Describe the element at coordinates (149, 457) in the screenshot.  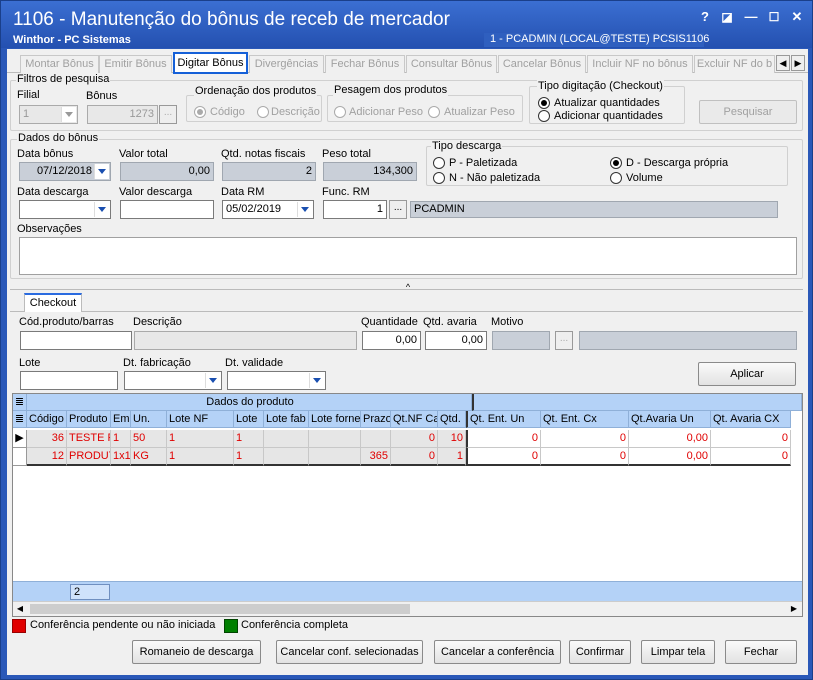
I see `table-cell: KG` at that location.